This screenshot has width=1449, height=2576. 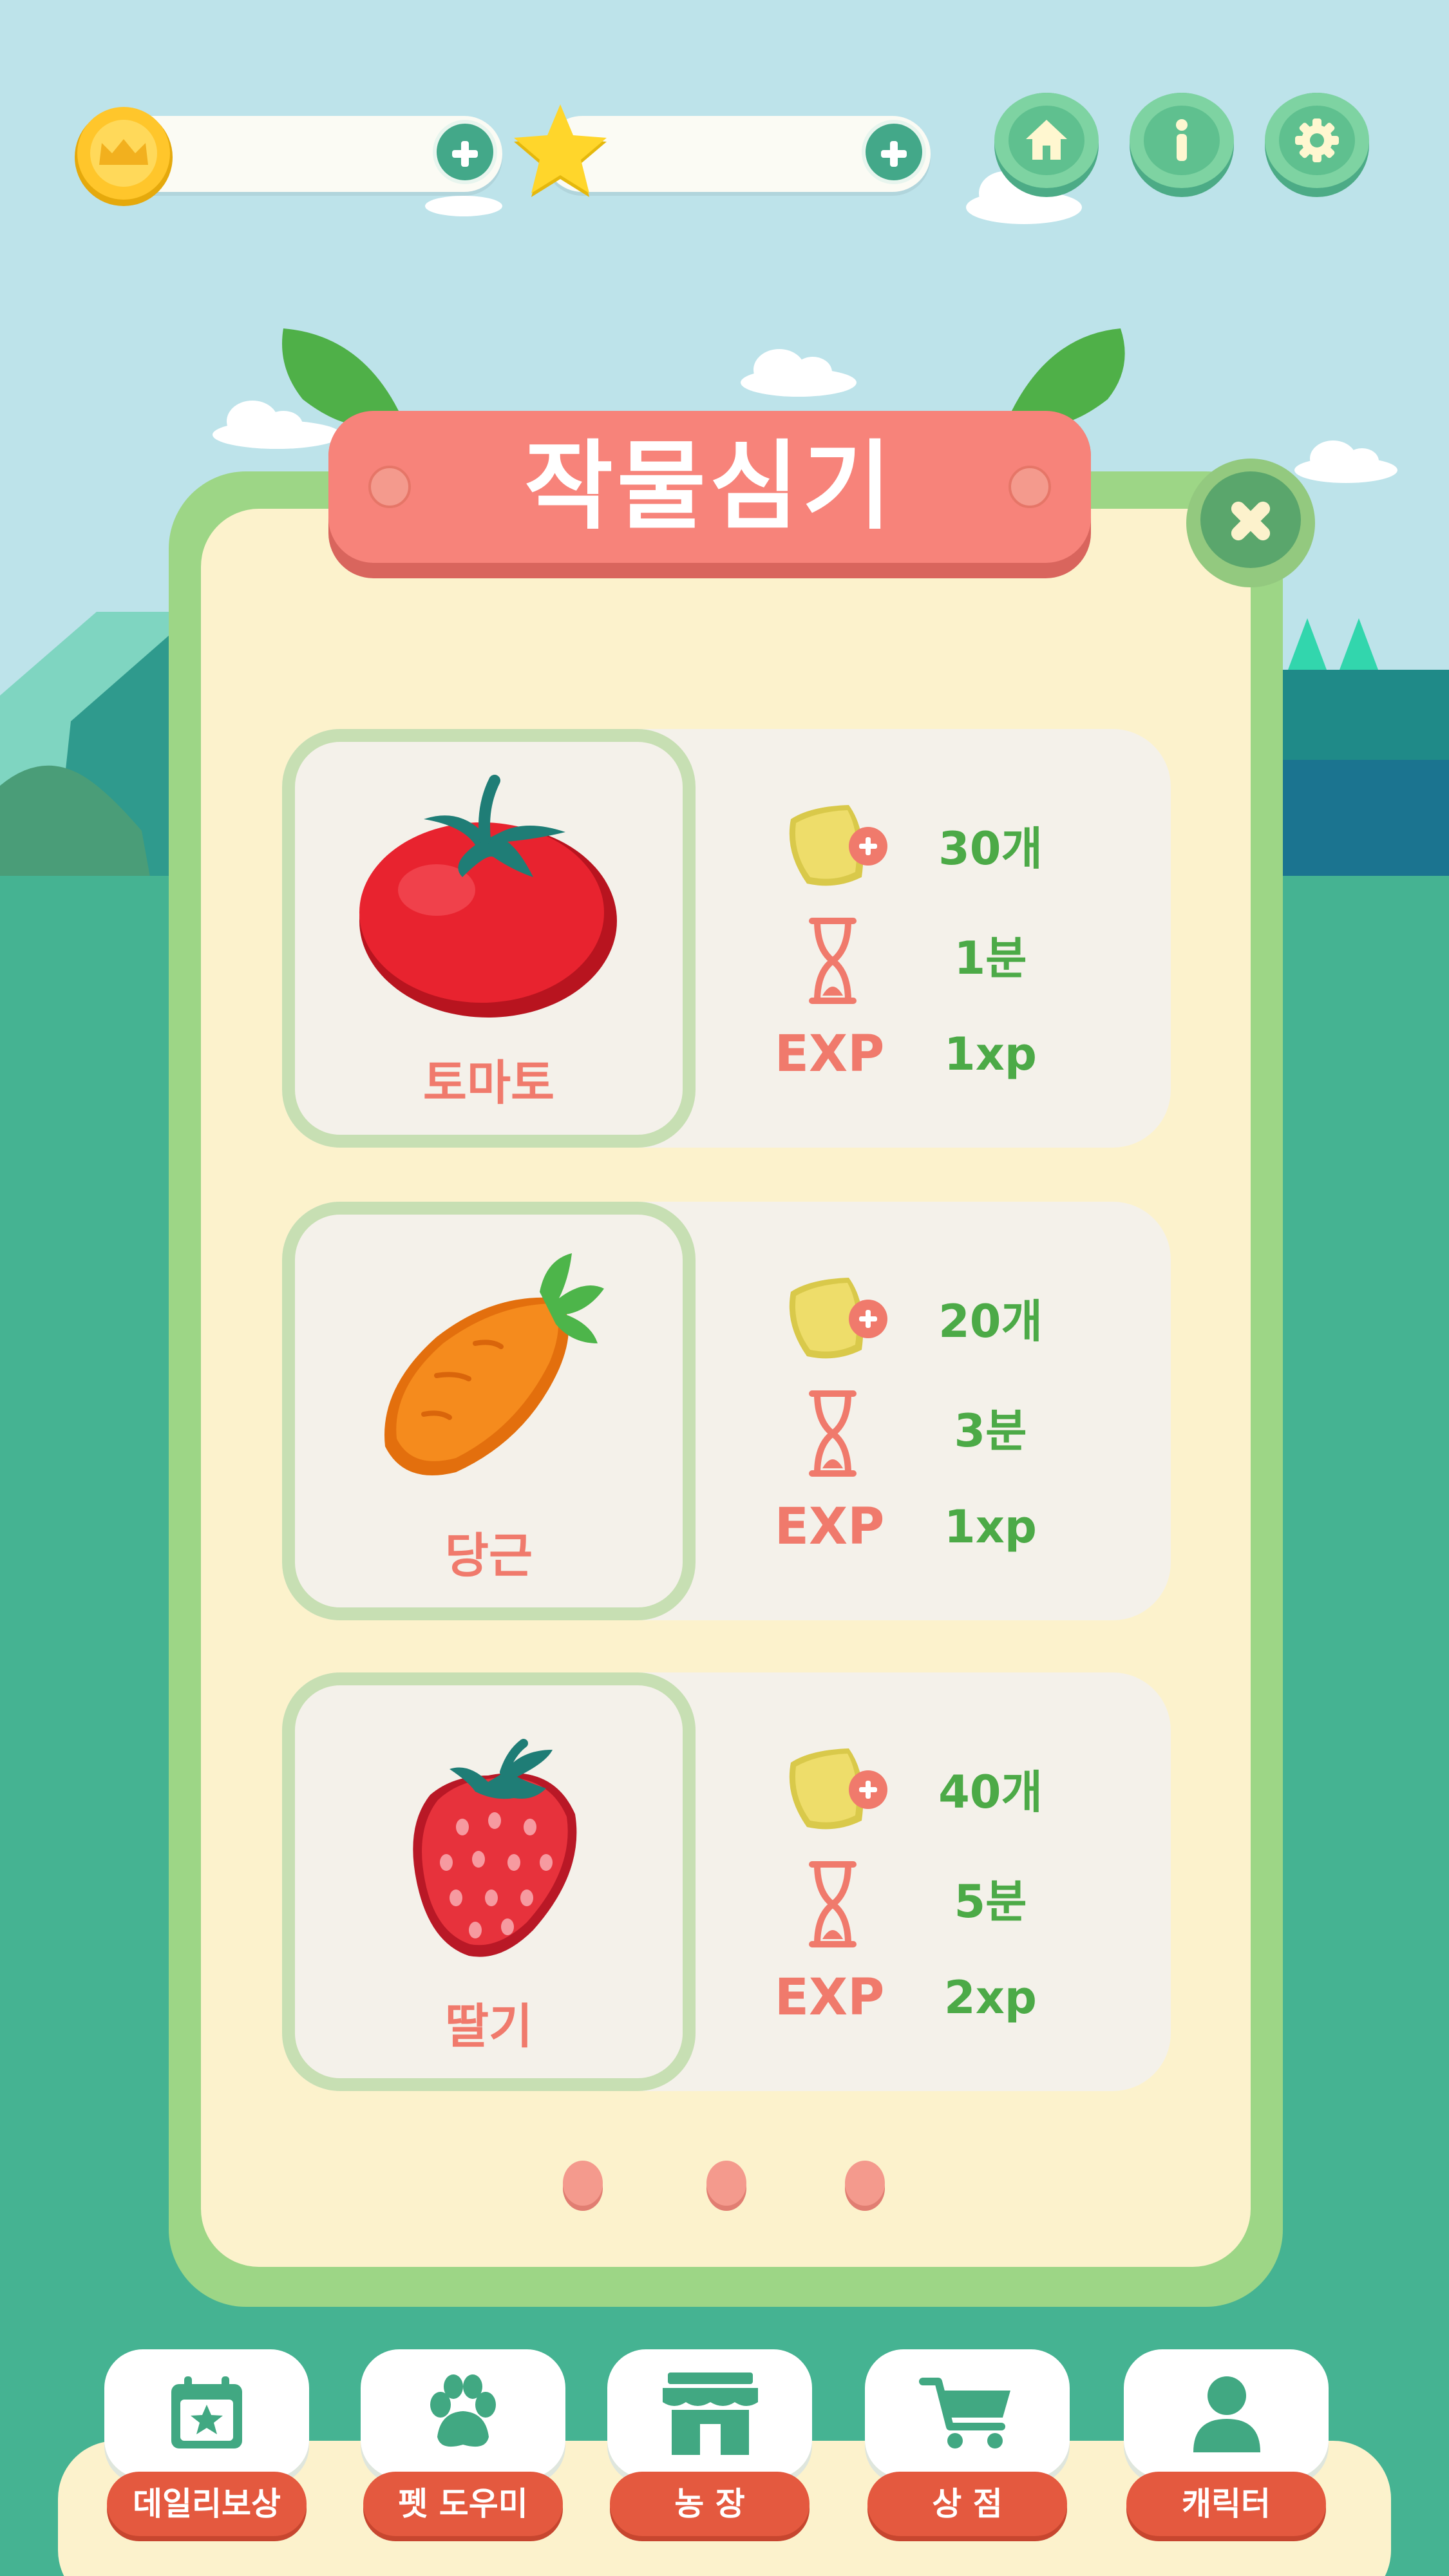 I want to click on nav-label: 농 장, so click(x=710, y=2504).